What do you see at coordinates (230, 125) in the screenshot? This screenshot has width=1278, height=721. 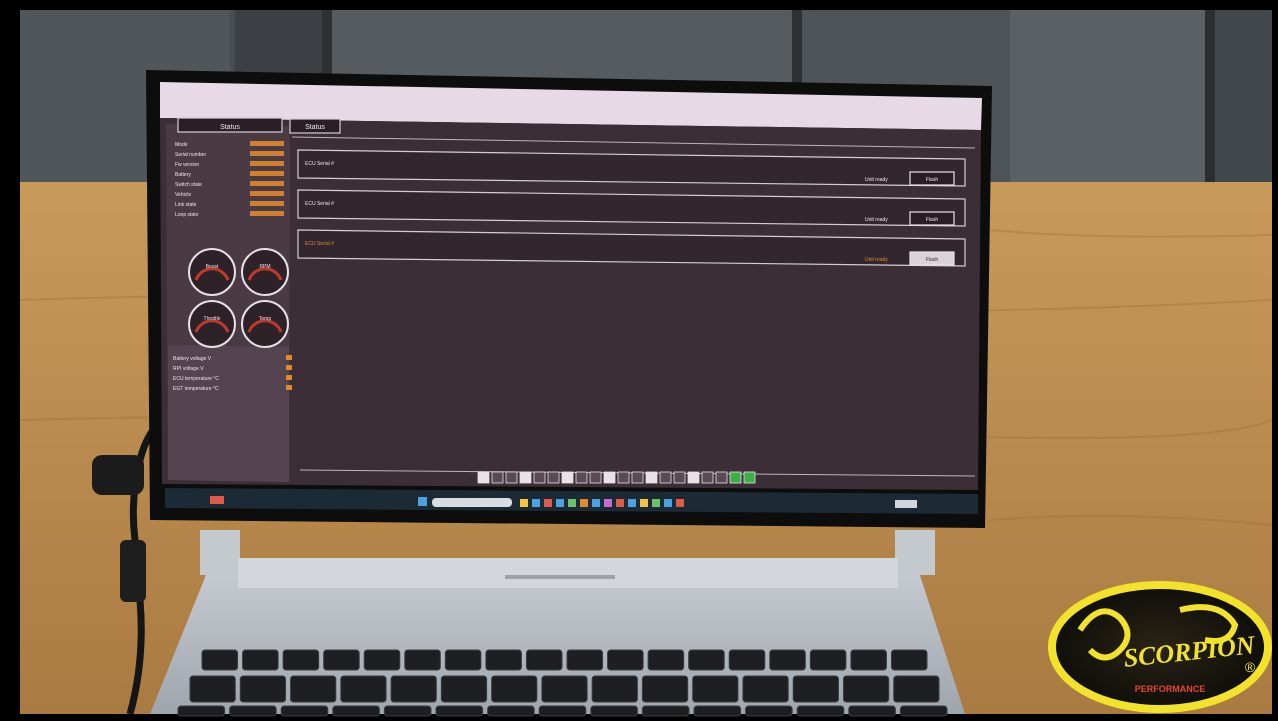 I see `status-button: Status` at bounding box center [230, 125].